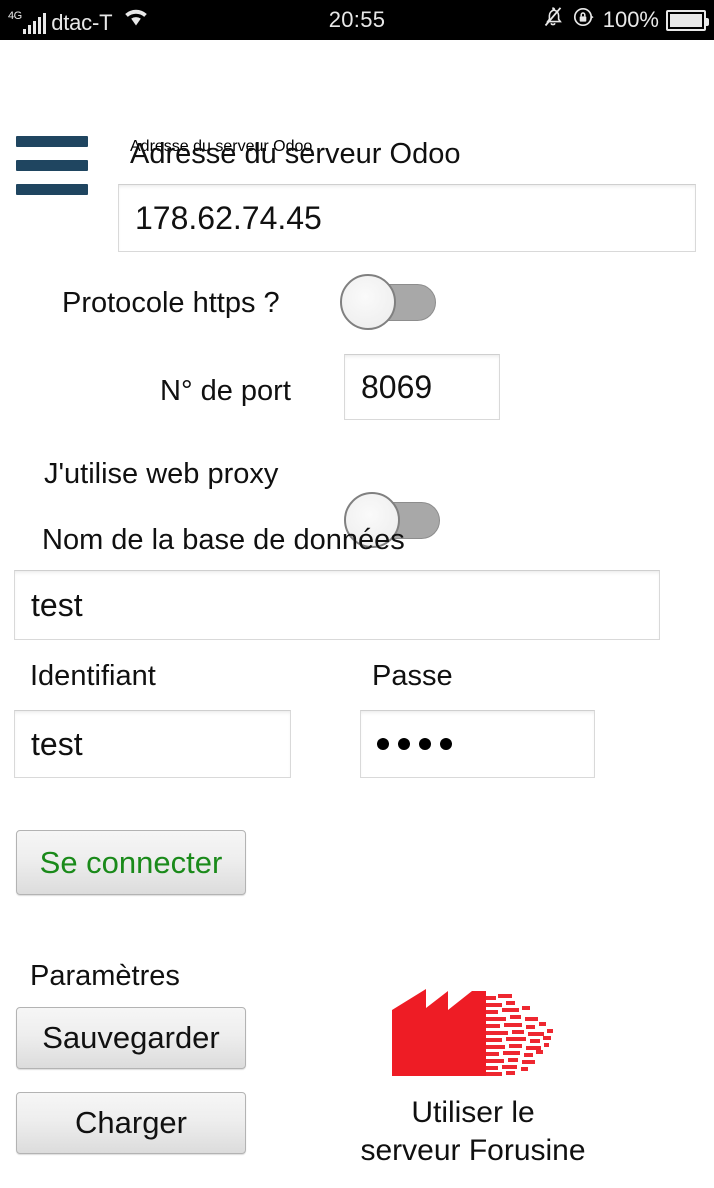 The height and width of the screenshot is (1188, 714). Describe the element at coordinates (228, 217) in the screenshot. I see `server-address-value: 178.62.74.45` at that location.